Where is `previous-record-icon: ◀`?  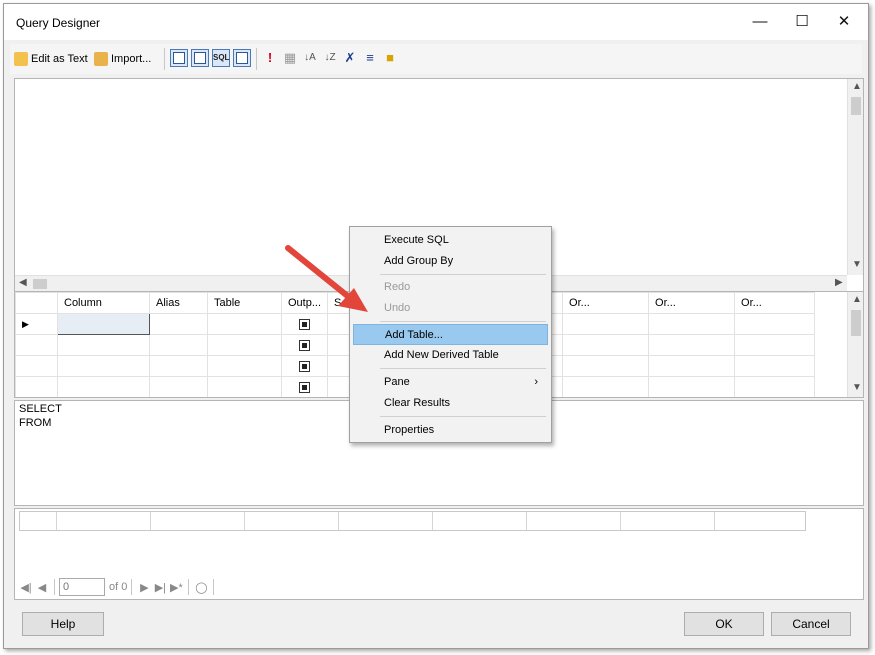 previous-record-icon: ◀ is located at coordinates (42, 587).